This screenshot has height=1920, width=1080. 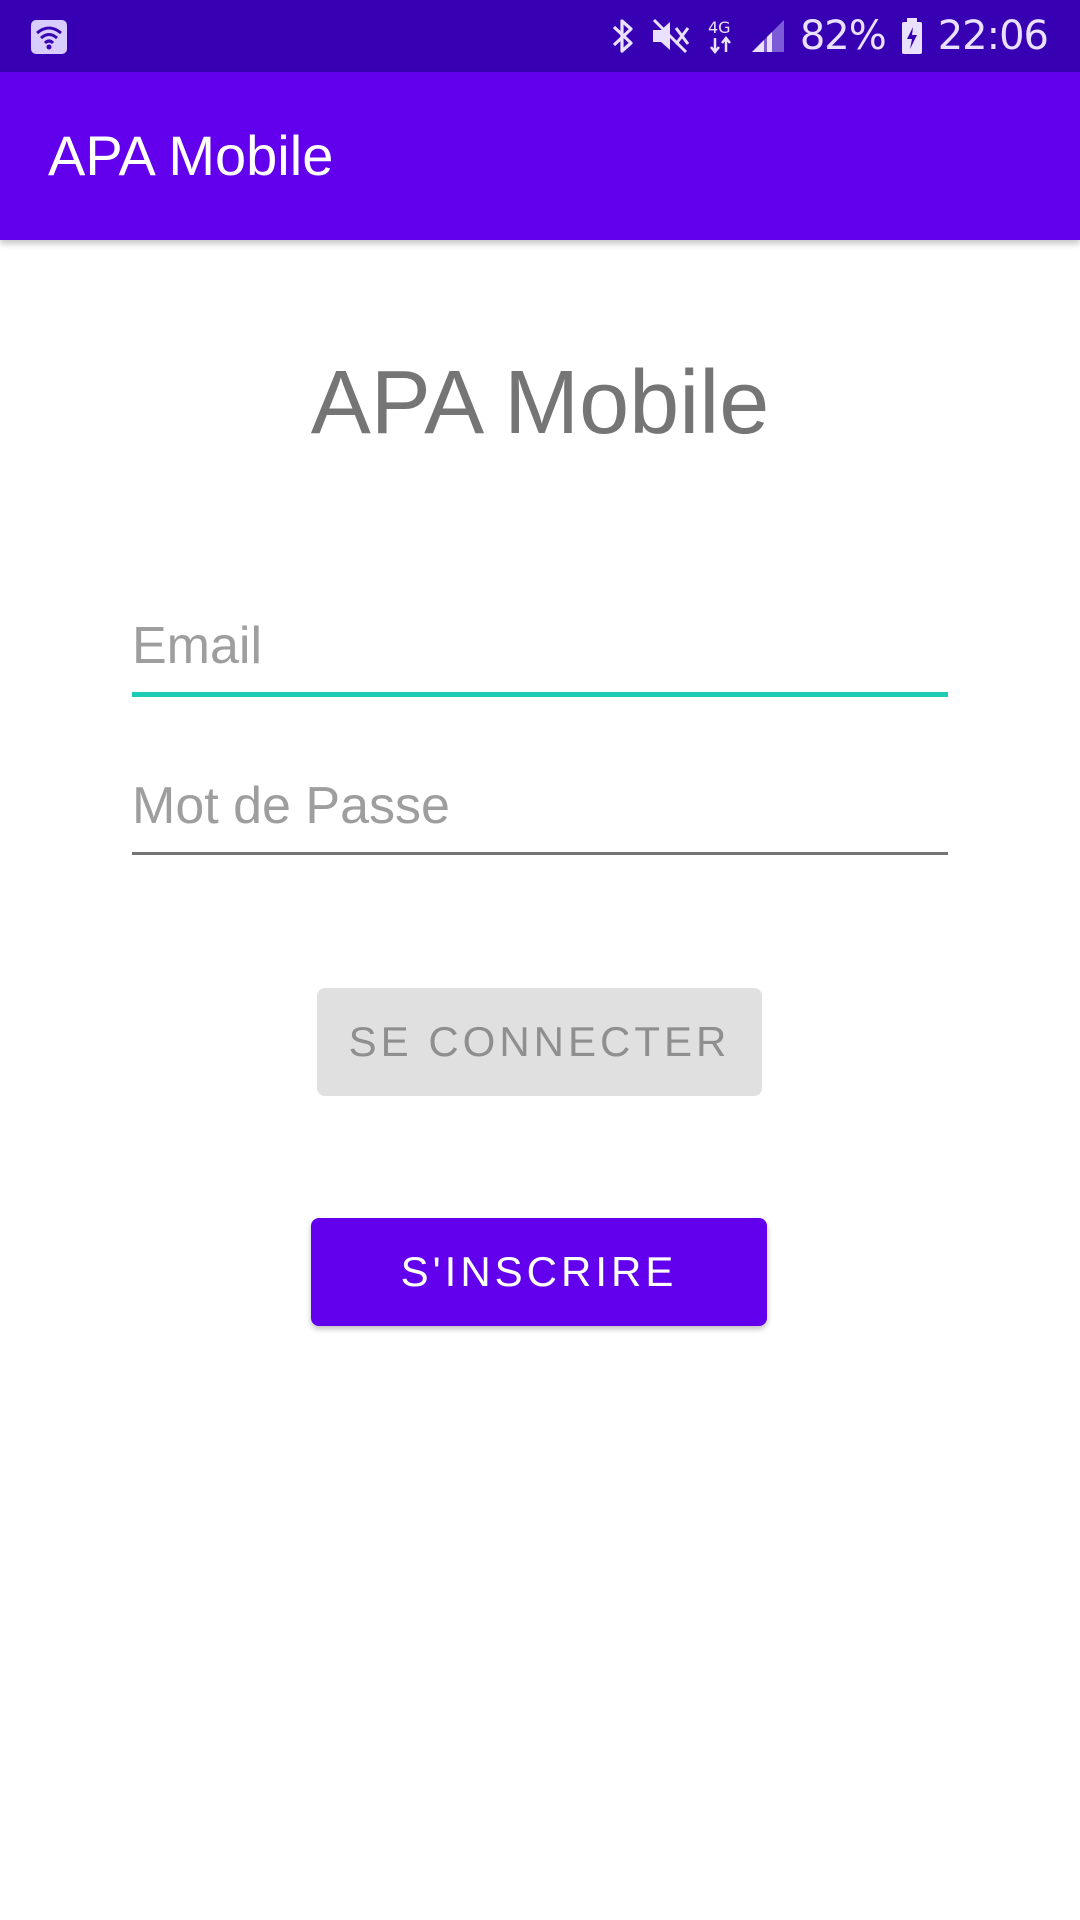 What do you see at coordinates (540, 403) in the screenshot?
I see `page-title: APA Mobile` at bounding box center [540, 403].